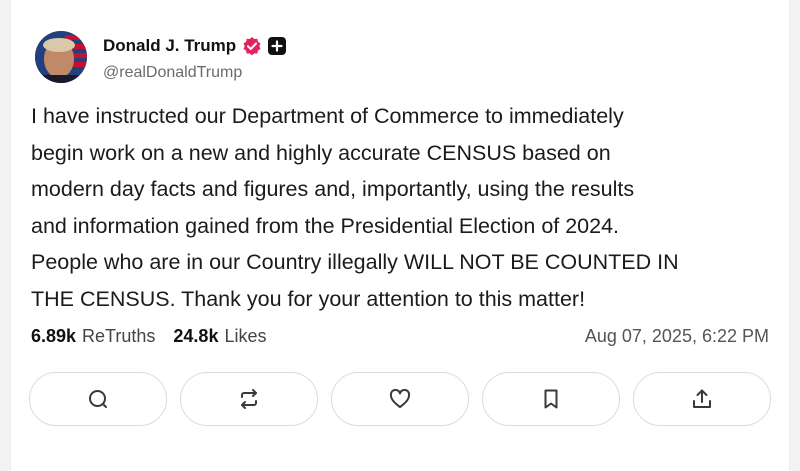 This screenshot has width=800, height=471. What do you see at coordinates (53, 336) in the screenshot?
I see `retruths-count: 6.89k` at bounding box center [53, 336].